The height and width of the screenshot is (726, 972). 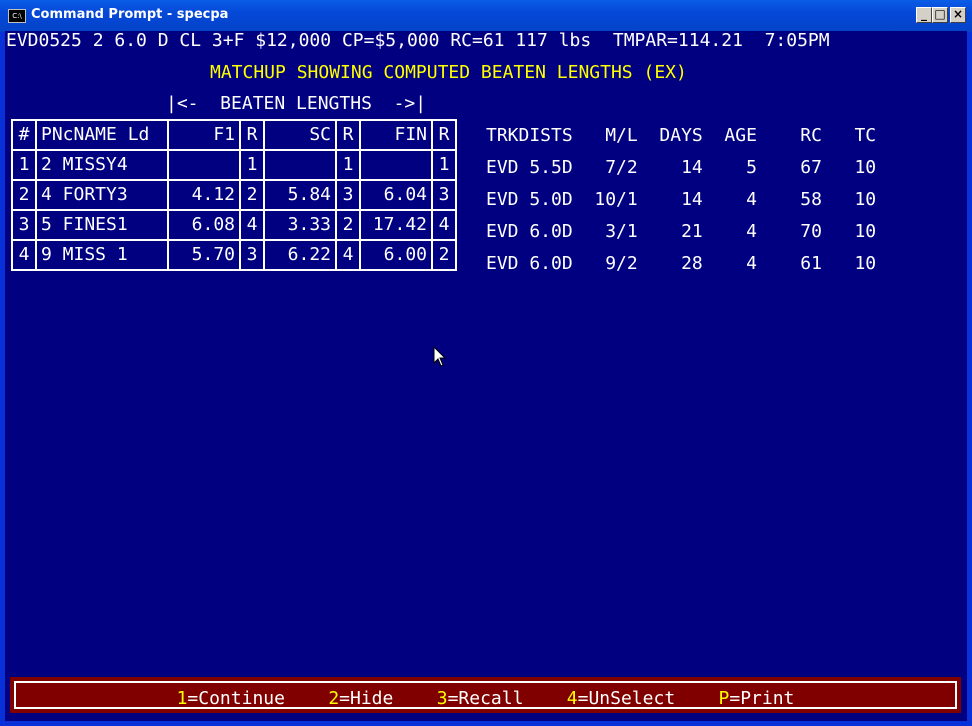 What do you see at coordinates (102, 165) in the screenshot?
I see `horse-name: 2 MISSY4` at bounding box center [102, 165].